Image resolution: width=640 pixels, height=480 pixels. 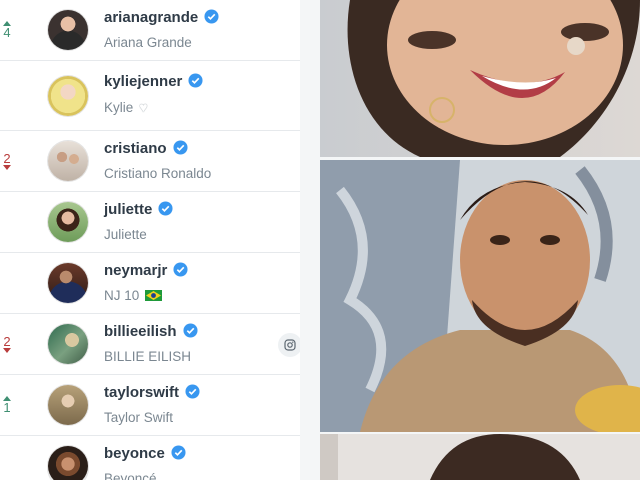 What do you see at coordinates (150, 161) in the screenshot?
I see `list-item: 2 cristiano Cristiano Ronaldo` at bounding box center [150, 161].